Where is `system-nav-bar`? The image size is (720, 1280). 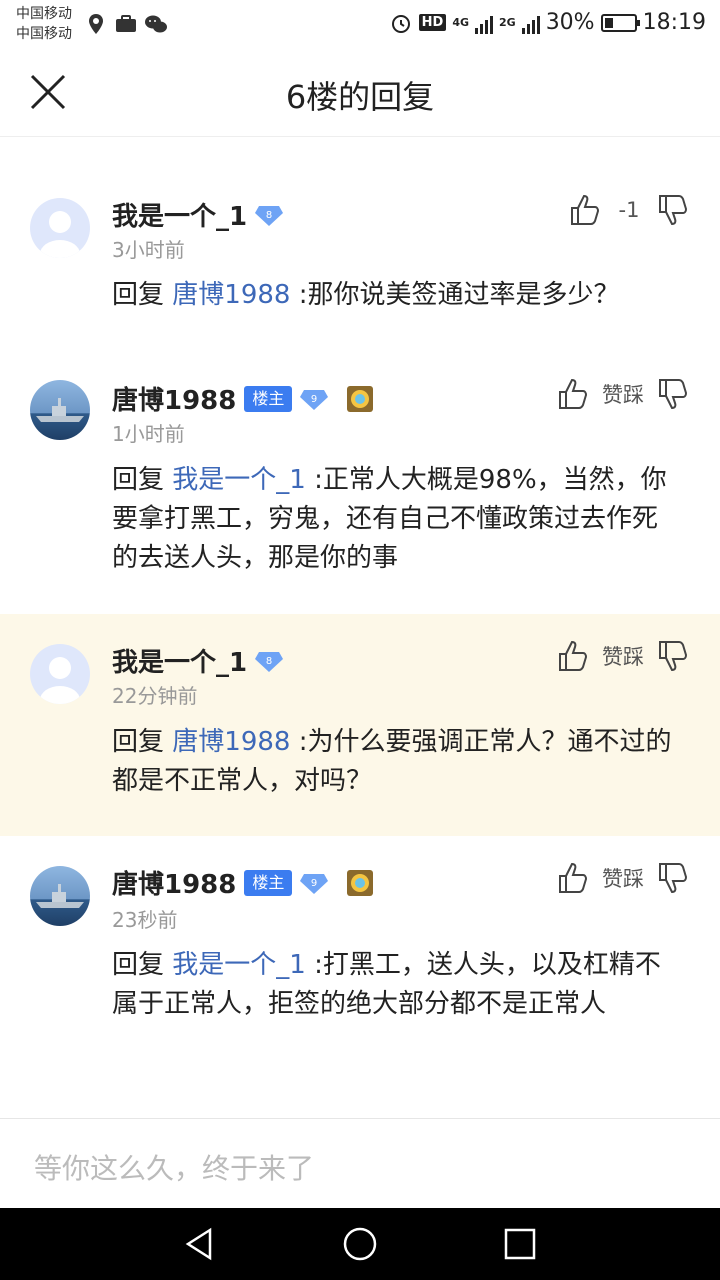
system-nav-bar is located at coordinates (360, 1244).